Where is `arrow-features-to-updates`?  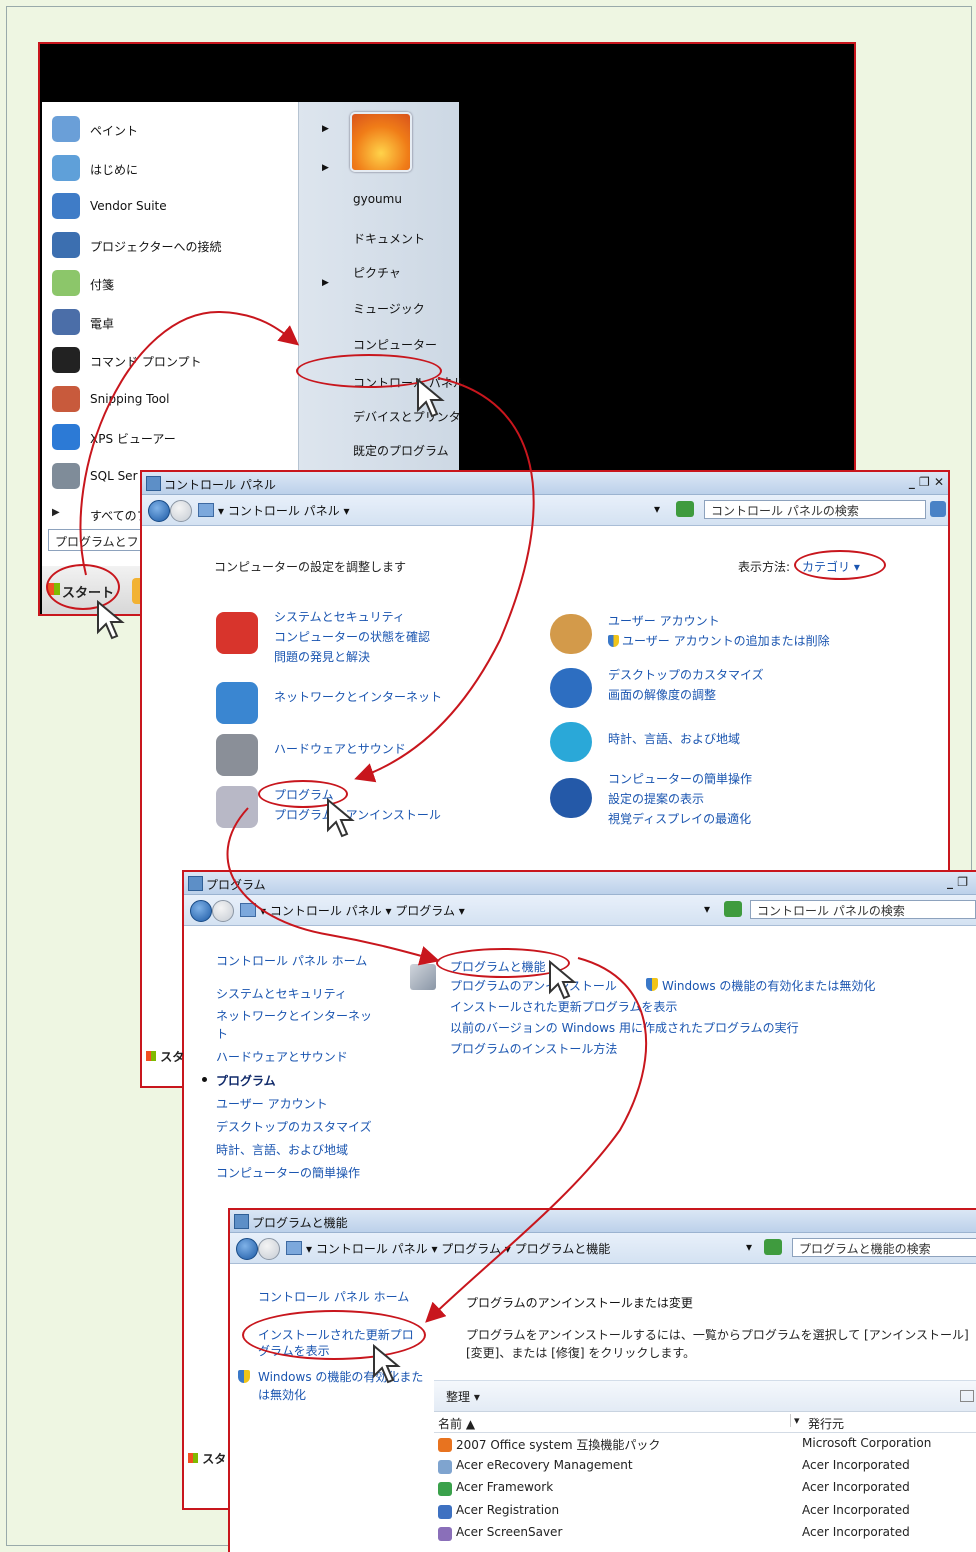
arrow-features-to-updates is located at coordinates (536, 1140).